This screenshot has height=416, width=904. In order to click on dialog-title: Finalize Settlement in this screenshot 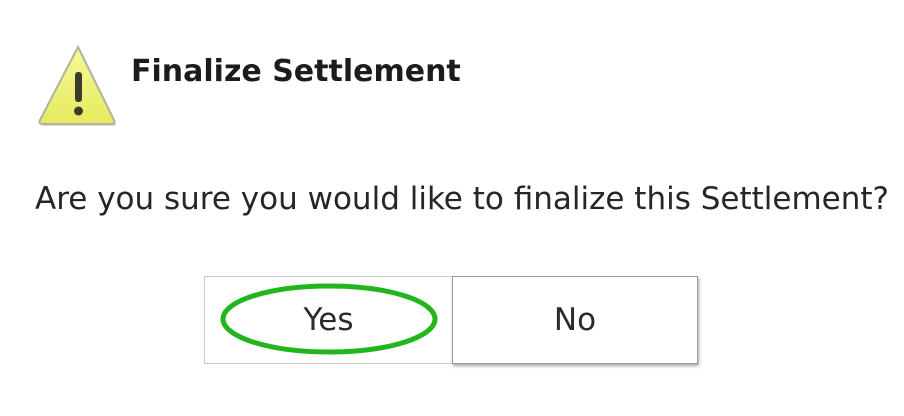, I will do `click(296, 71)`.